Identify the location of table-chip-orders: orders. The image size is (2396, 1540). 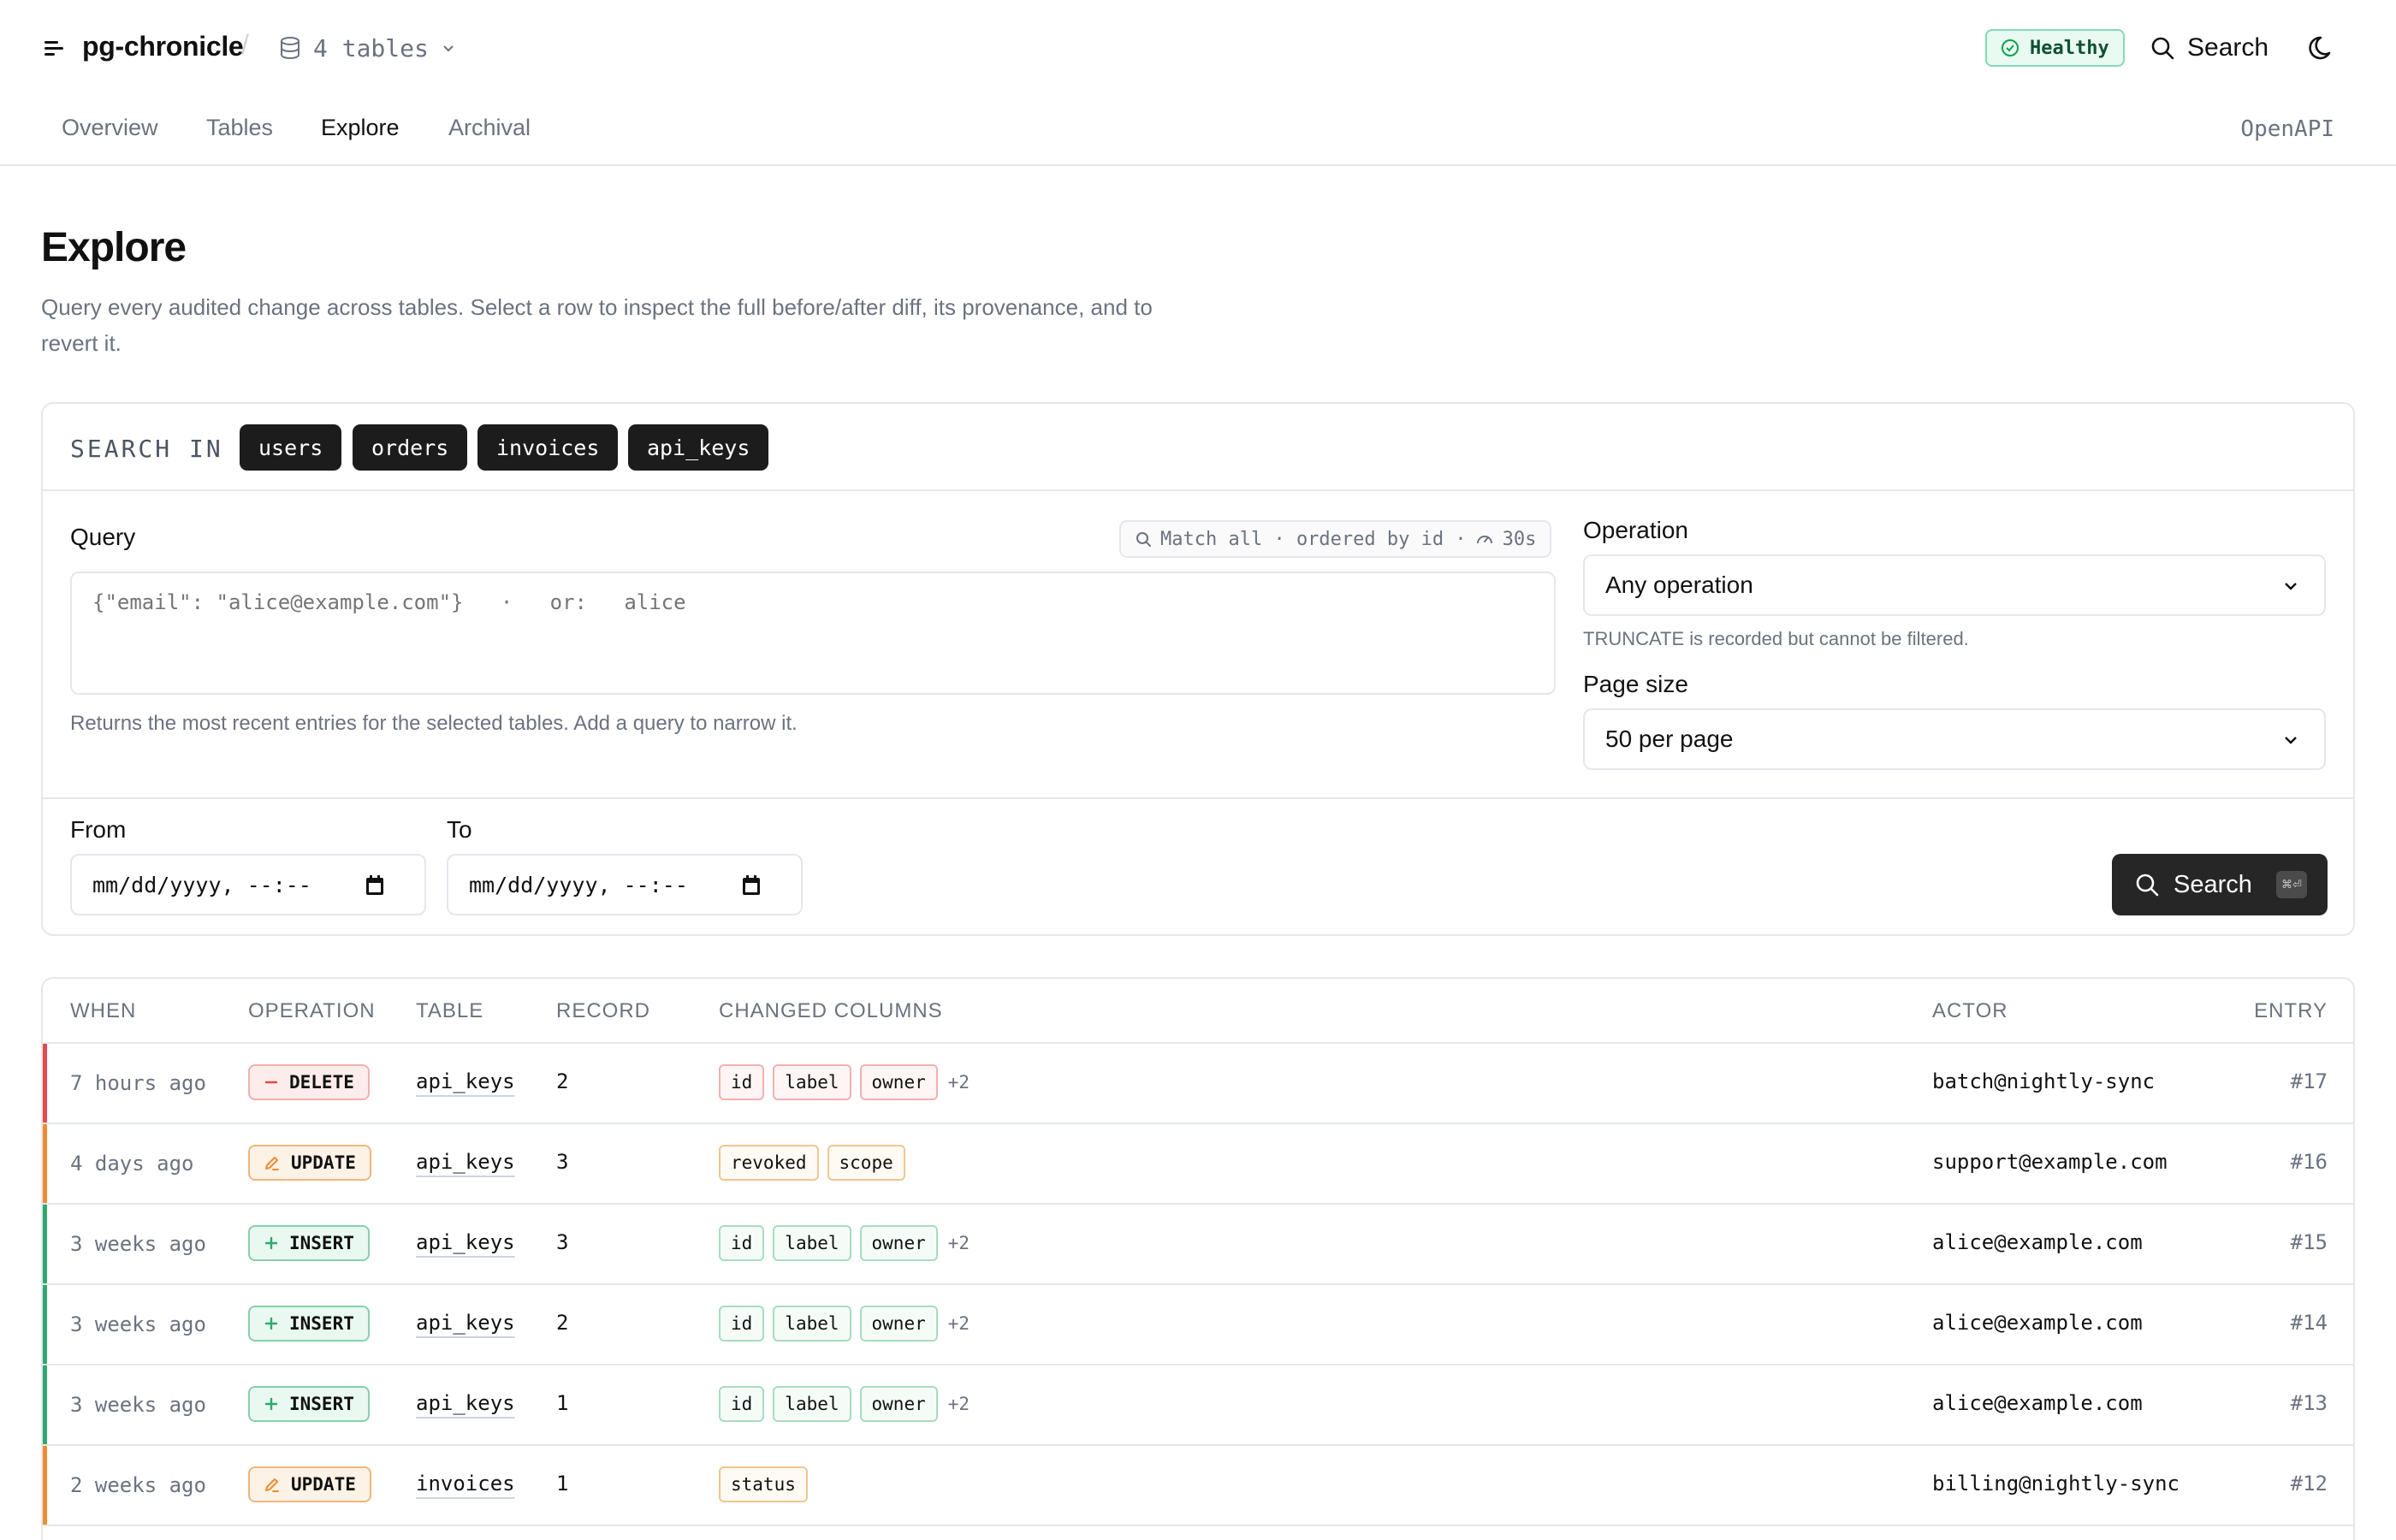
(410, 447).